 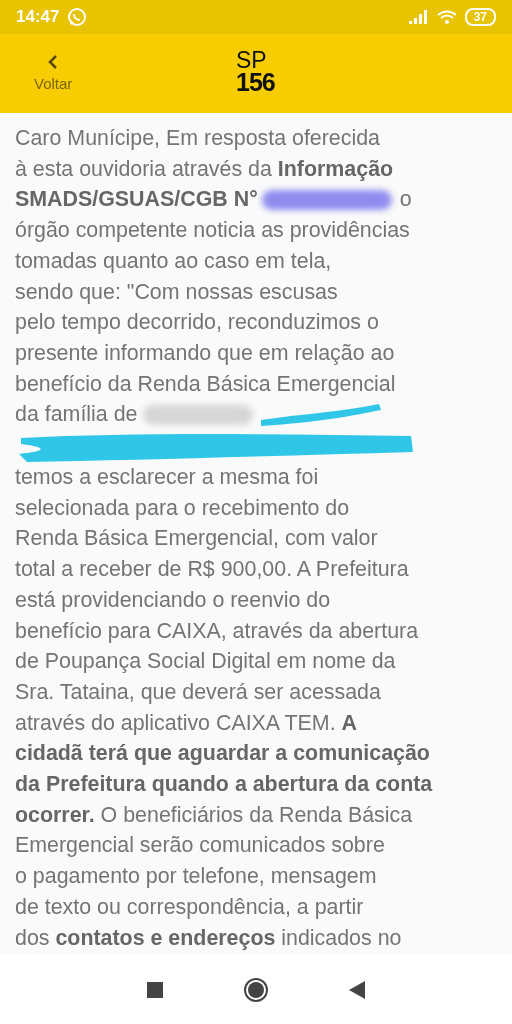 I want to click on recents-button, so click(x=155, y=989).